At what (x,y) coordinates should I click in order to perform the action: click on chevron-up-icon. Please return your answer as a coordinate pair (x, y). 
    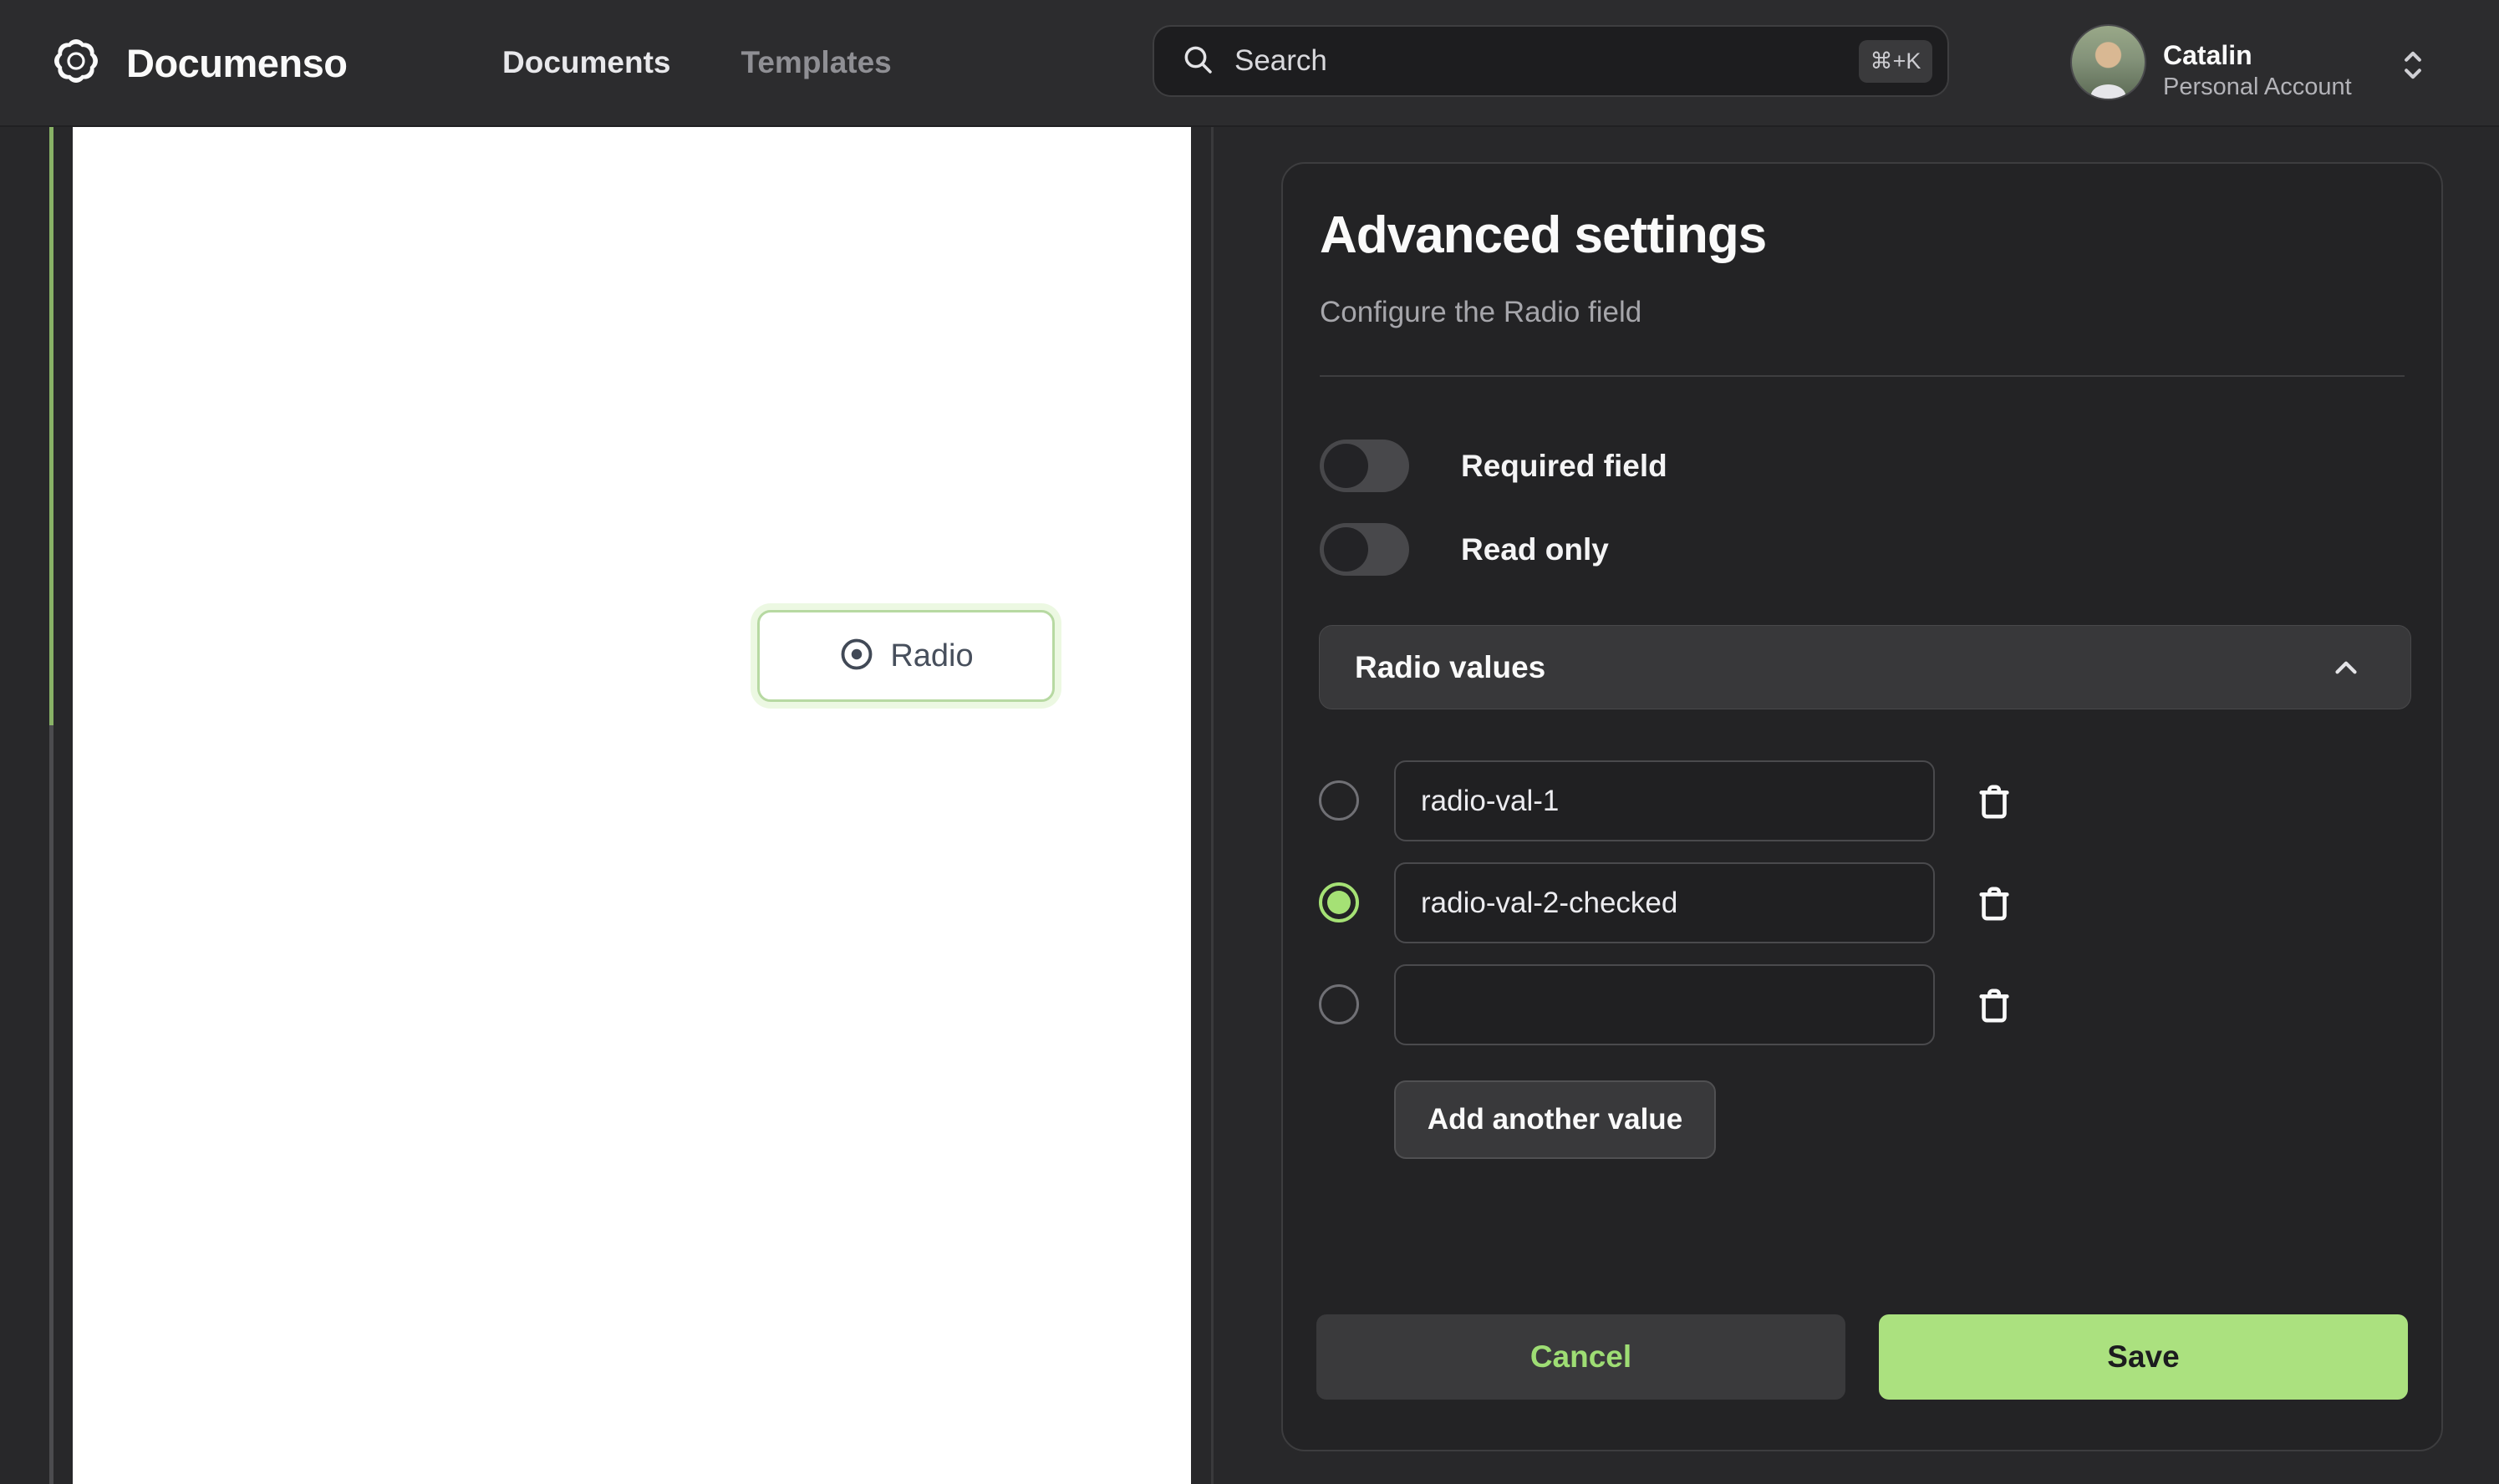
    Looking at the image, I should click on (2346, 667).